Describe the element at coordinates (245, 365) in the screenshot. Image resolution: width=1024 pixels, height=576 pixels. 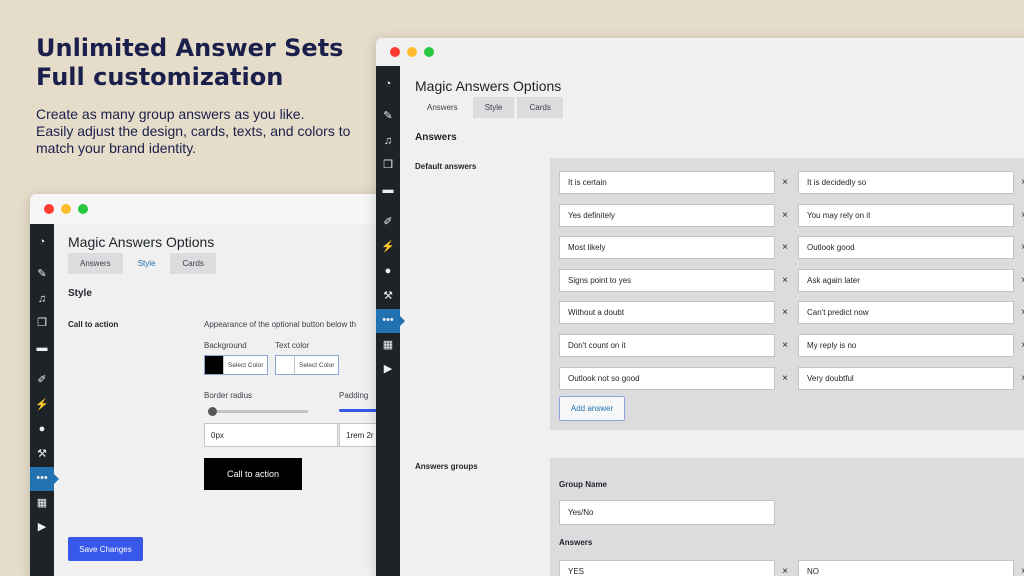
I see `select-background-color-button: Select Color` at that location.